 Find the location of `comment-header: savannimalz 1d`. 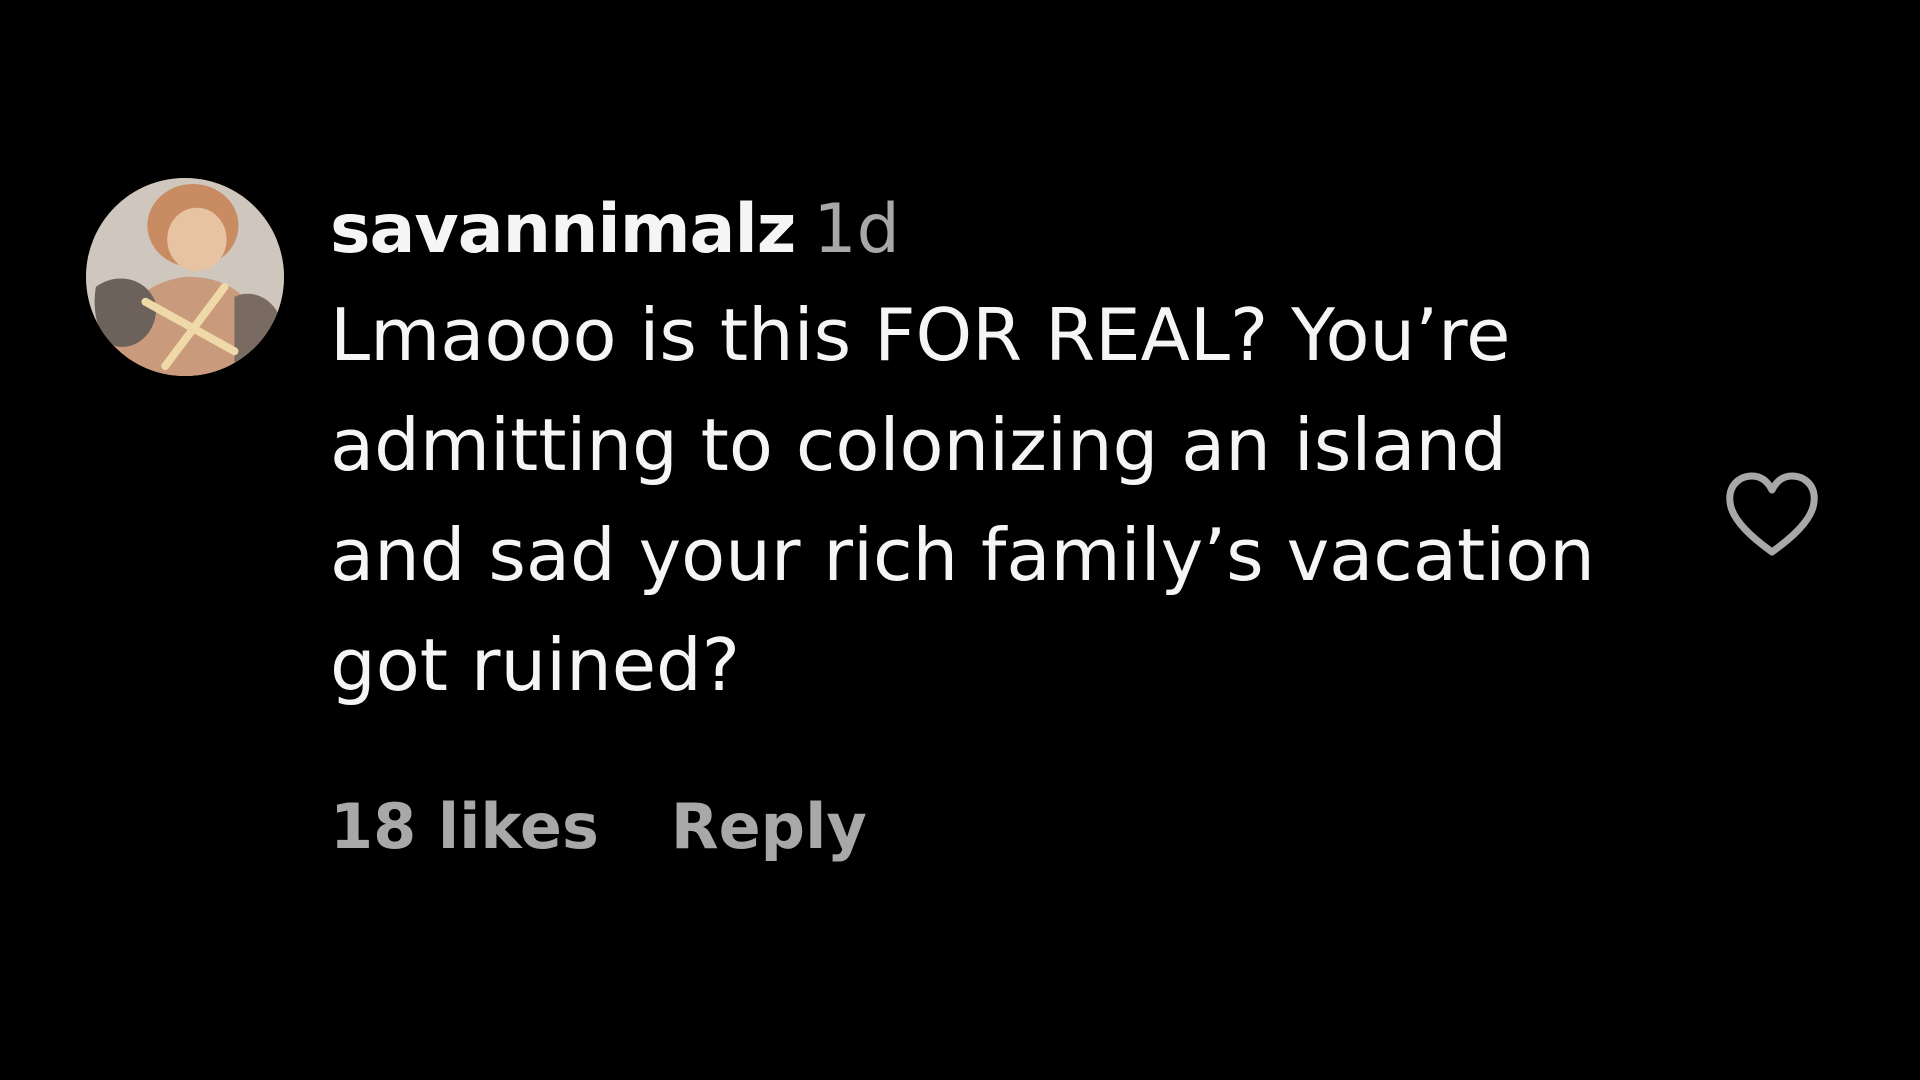

comment-header: savannimalz 1d is located at coordinates (995, 235).